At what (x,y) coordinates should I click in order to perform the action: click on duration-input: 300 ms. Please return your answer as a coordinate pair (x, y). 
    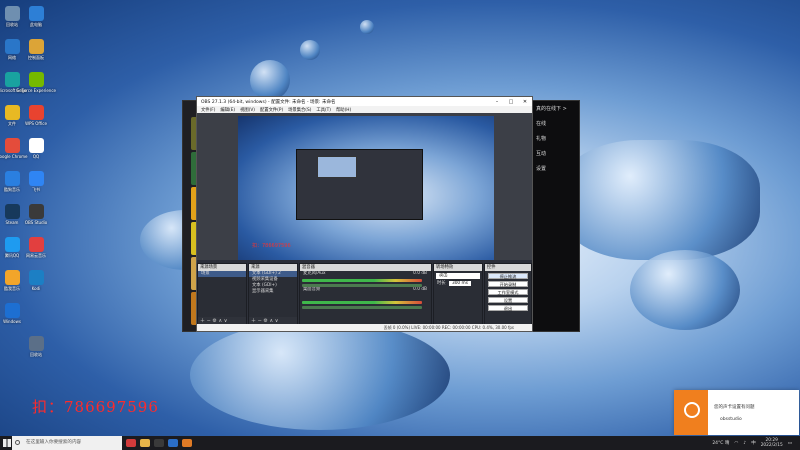
    Looking at the image, I should click on (459, 283).